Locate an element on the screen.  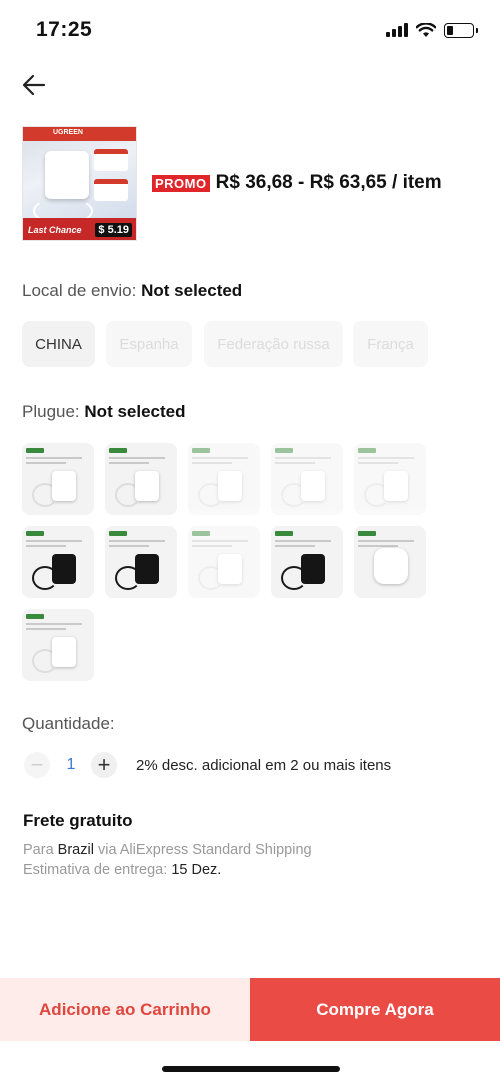
ship-option-label: Federação russa is located at coordinates (273, 344).